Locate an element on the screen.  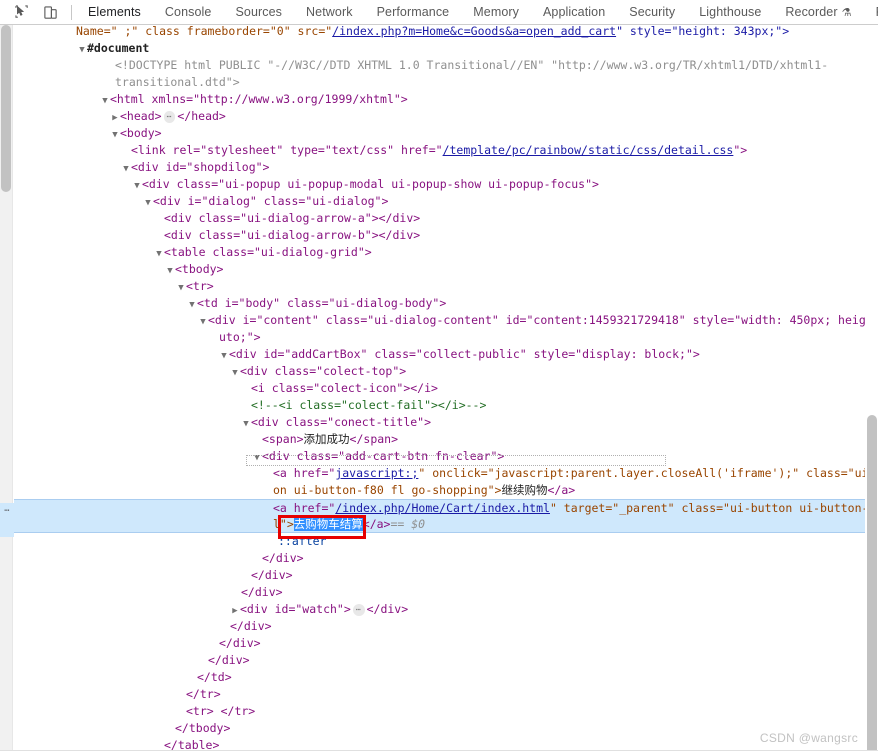
tab-application: Application is located at coordinates (574, 12).